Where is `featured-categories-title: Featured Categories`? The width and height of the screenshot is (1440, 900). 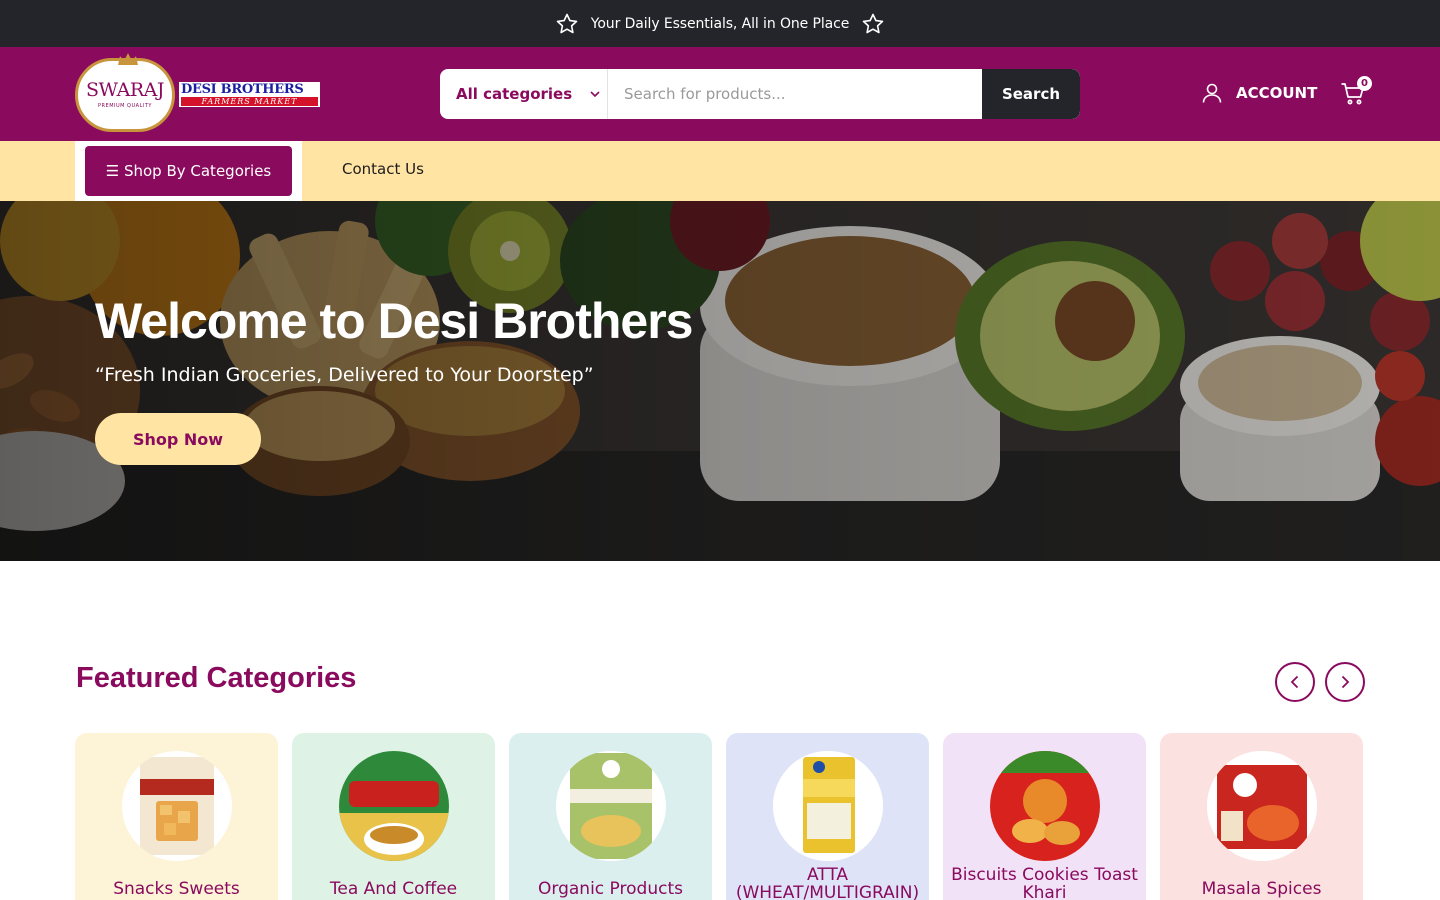 featured-categories-title: Featured Categories is located at coordinates (216, 678).